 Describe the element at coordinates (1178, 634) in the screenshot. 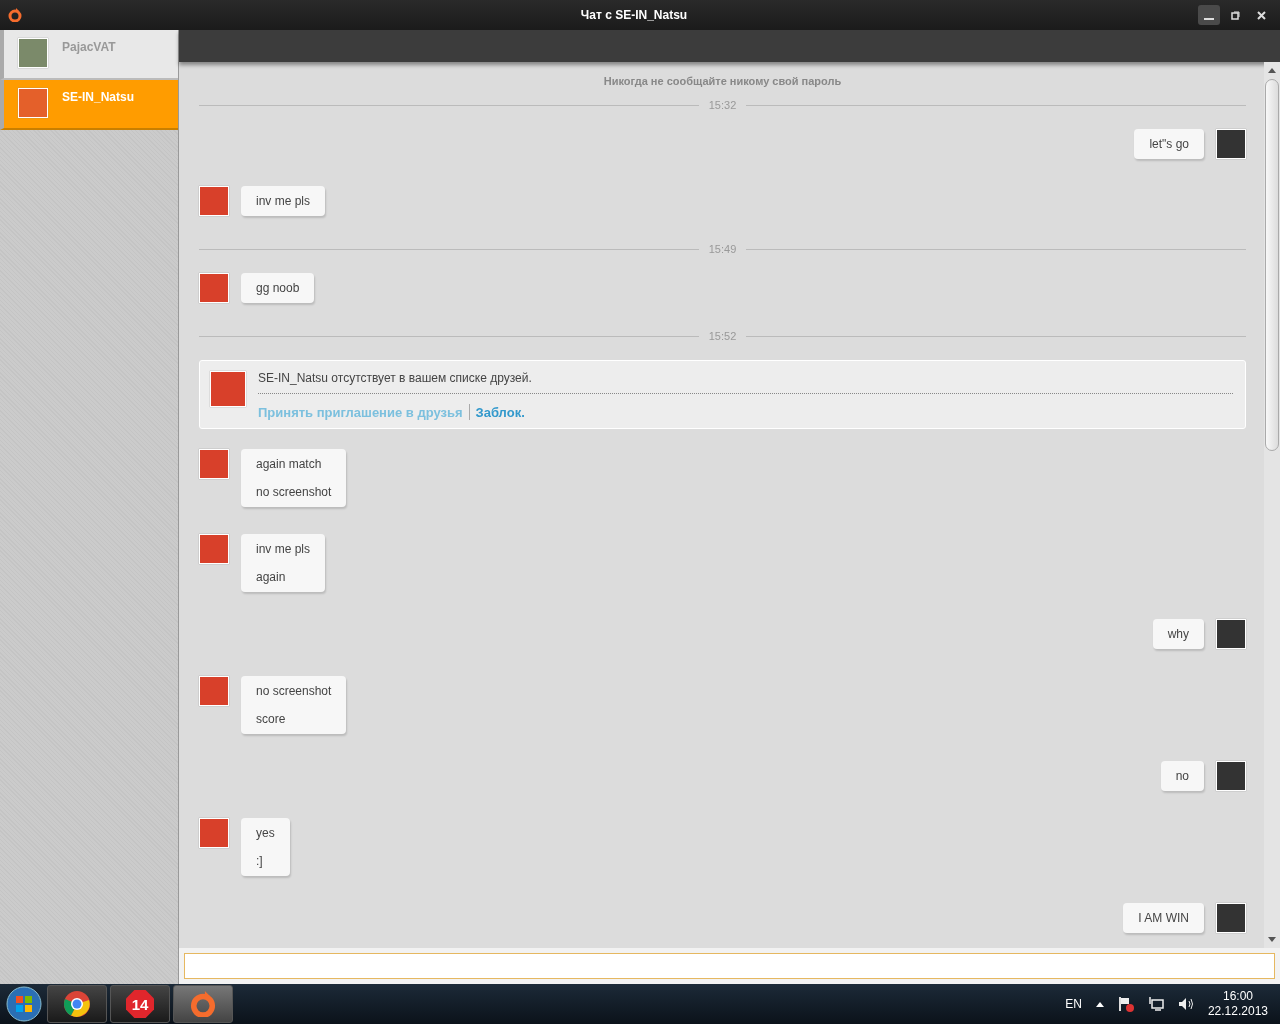

I see `message-bubble: why` at that location.